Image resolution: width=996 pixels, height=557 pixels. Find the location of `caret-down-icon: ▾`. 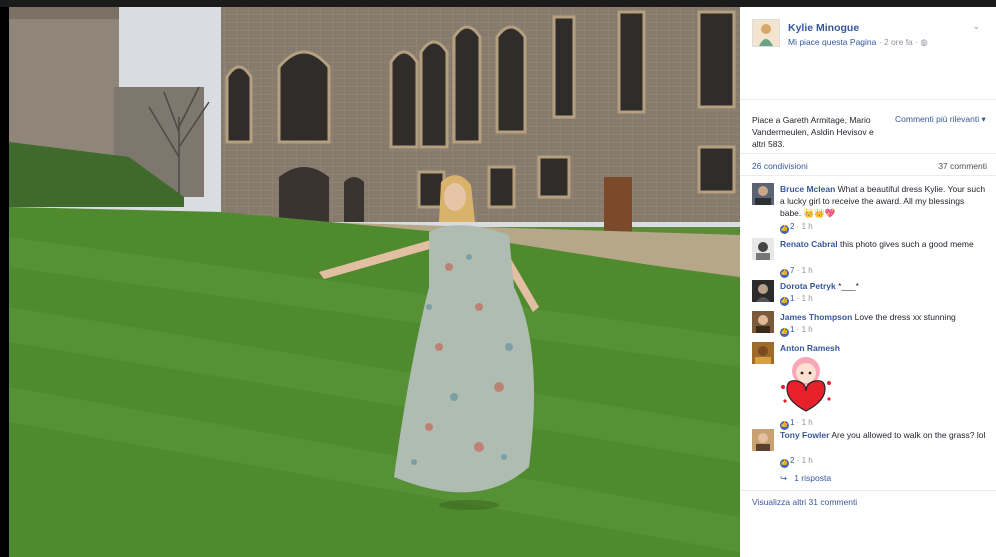

caret-down-icon: ▾ is located at coordinates (983, 119).